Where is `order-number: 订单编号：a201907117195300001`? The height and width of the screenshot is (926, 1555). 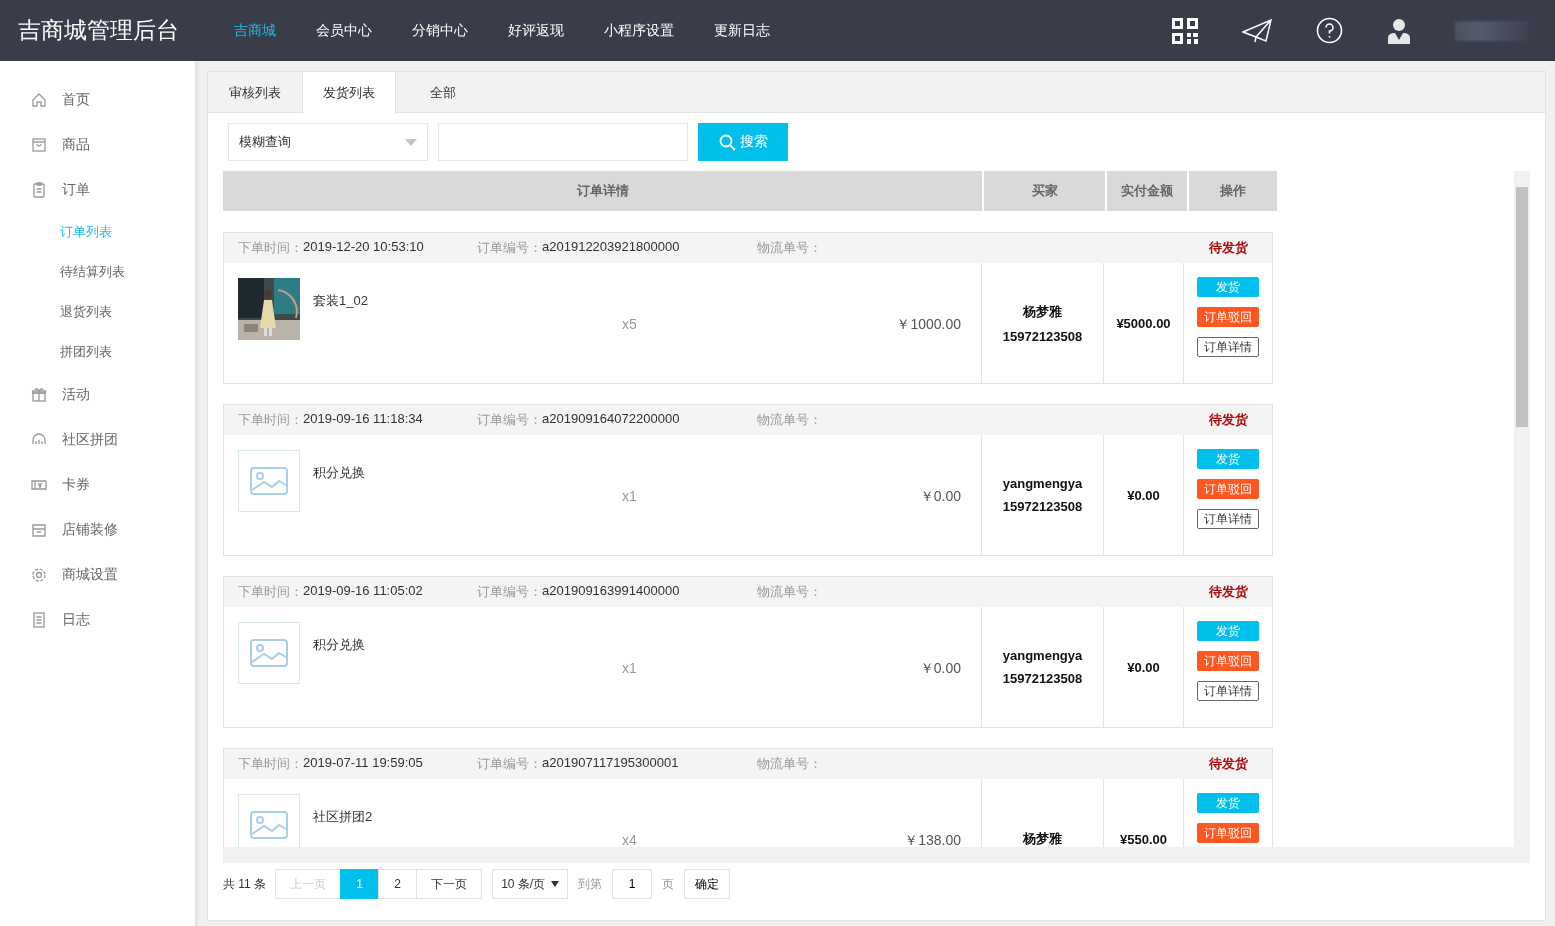 order-number: 订单编号：a201907117195300001 is located at coordinates (578, 764).